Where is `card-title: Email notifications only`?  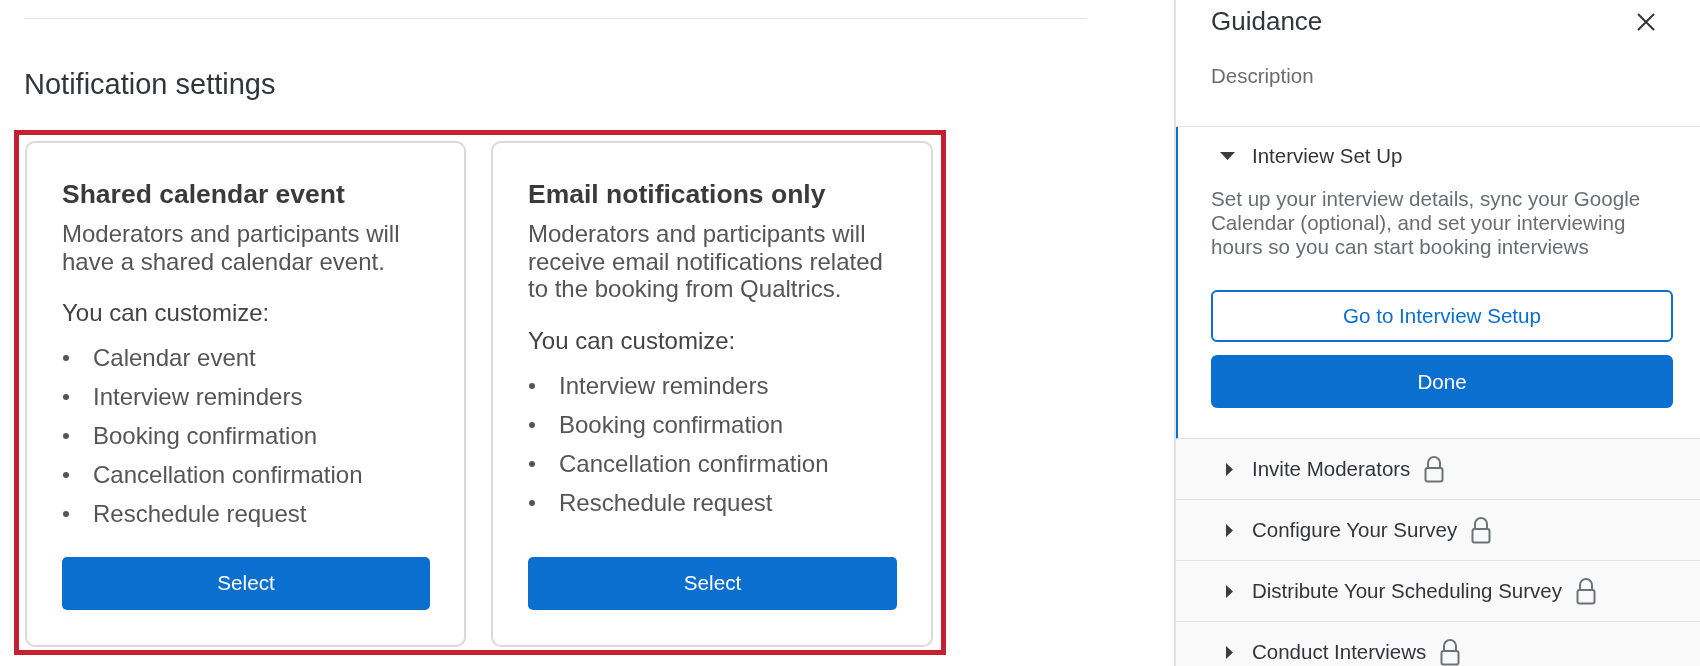 card-title: Email notifications only is located at coordinates (677, 194).